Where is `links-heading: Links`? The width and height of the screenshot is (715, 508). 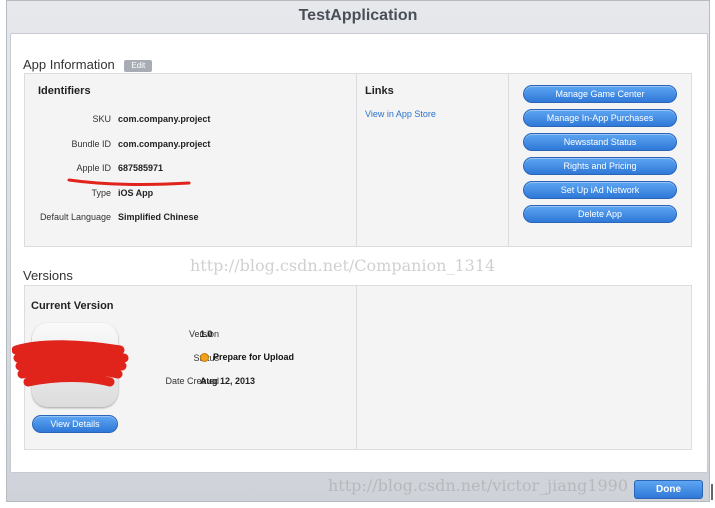
links-heading: Links is located at coordinates (379, 91).